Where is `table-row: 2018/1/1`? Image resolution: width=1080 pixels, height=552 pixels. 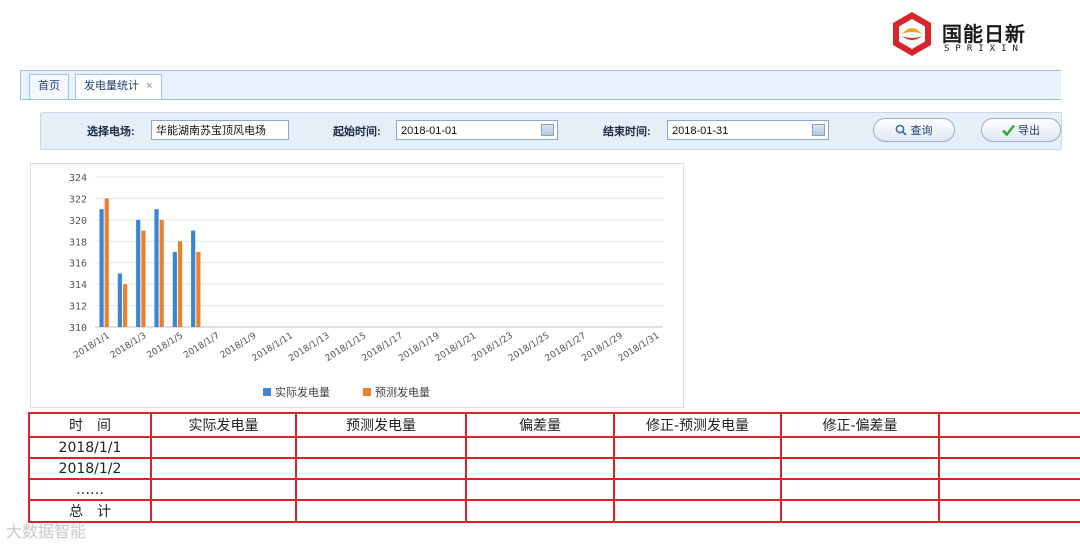
table-row: 2018/1/1 is located at coordinates (554, 447).